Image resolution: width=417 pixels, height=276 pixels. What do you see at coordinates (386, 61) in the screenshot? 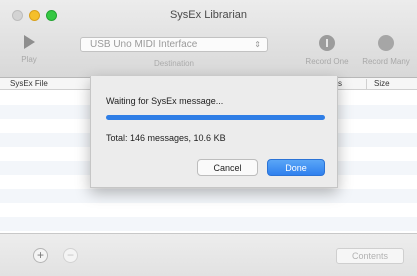
I see `record-many-label: Record Many` at bounding box center [386, 61].